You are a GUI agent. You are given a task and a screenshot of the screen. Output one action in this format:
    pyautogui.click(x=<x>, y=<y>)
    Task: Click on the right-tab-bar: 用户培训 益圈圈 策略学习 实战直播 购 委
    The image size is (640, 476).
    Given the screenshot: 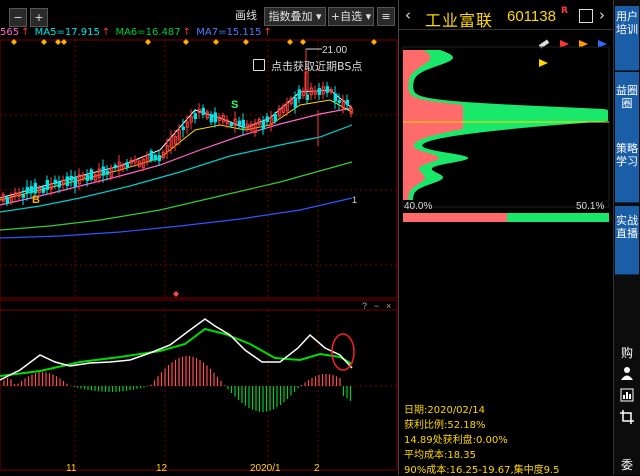 What is the action you would take?
    pyautogui.click(x=626, y=237)
    